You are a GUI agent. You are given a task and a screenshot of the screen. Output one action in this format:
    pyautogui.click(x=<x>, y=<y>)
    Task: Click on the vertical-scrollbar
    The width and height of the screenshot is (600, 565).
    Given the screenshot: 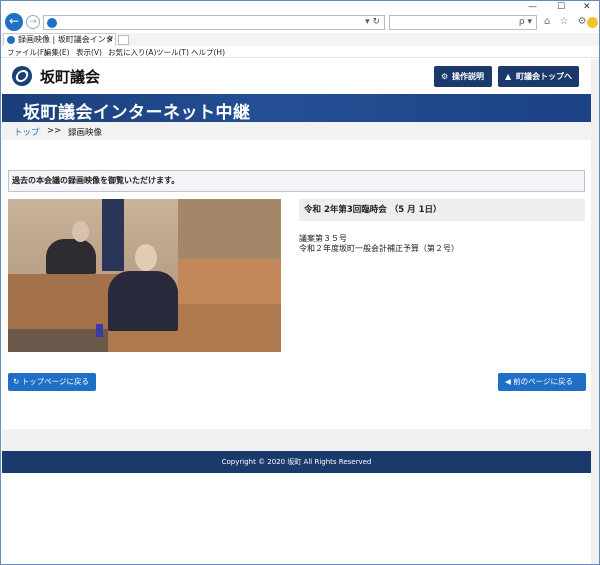 What is the action you would take?
    pyautogui.click(x=595, y=311)
    